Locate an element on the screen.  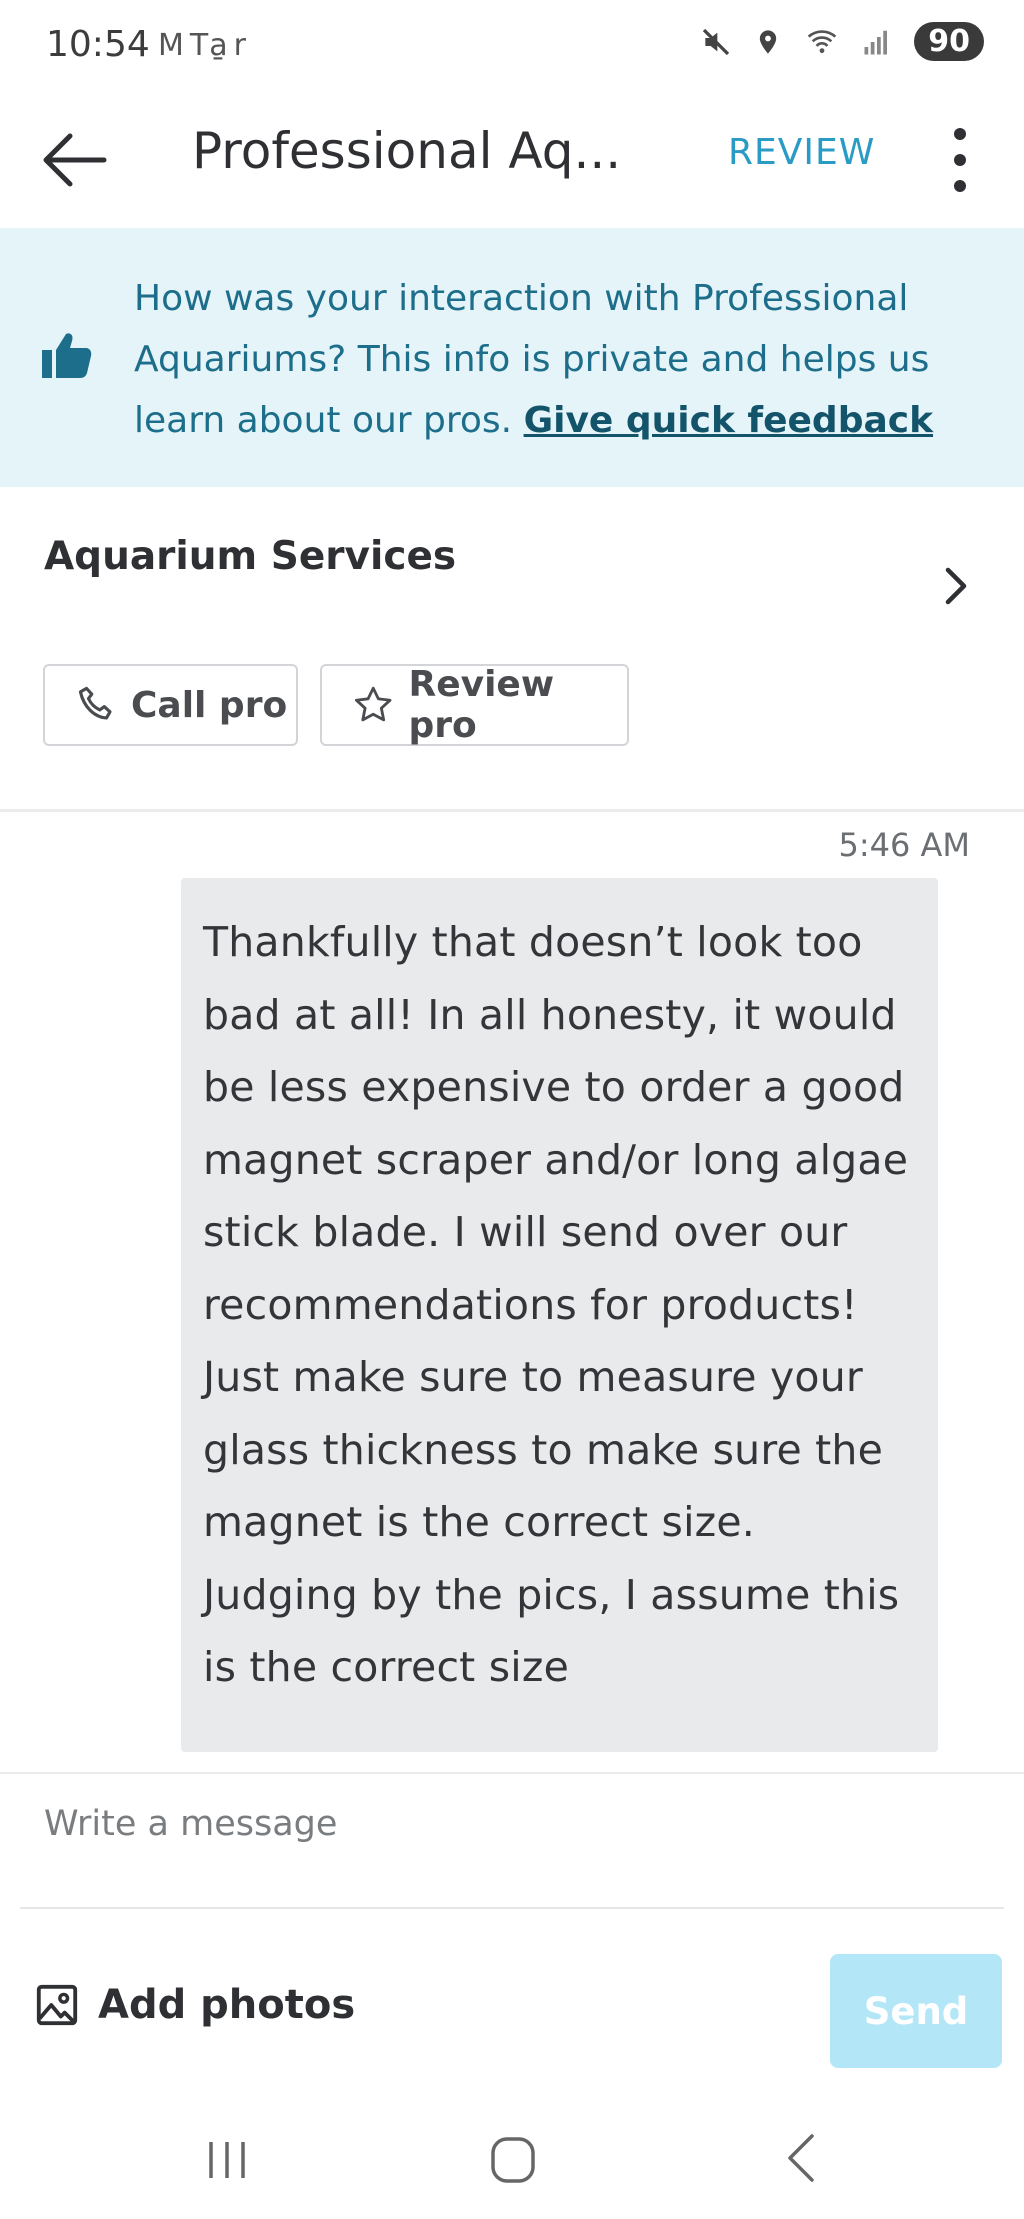
nav-back-icon is located at coordinates (800, 2158).